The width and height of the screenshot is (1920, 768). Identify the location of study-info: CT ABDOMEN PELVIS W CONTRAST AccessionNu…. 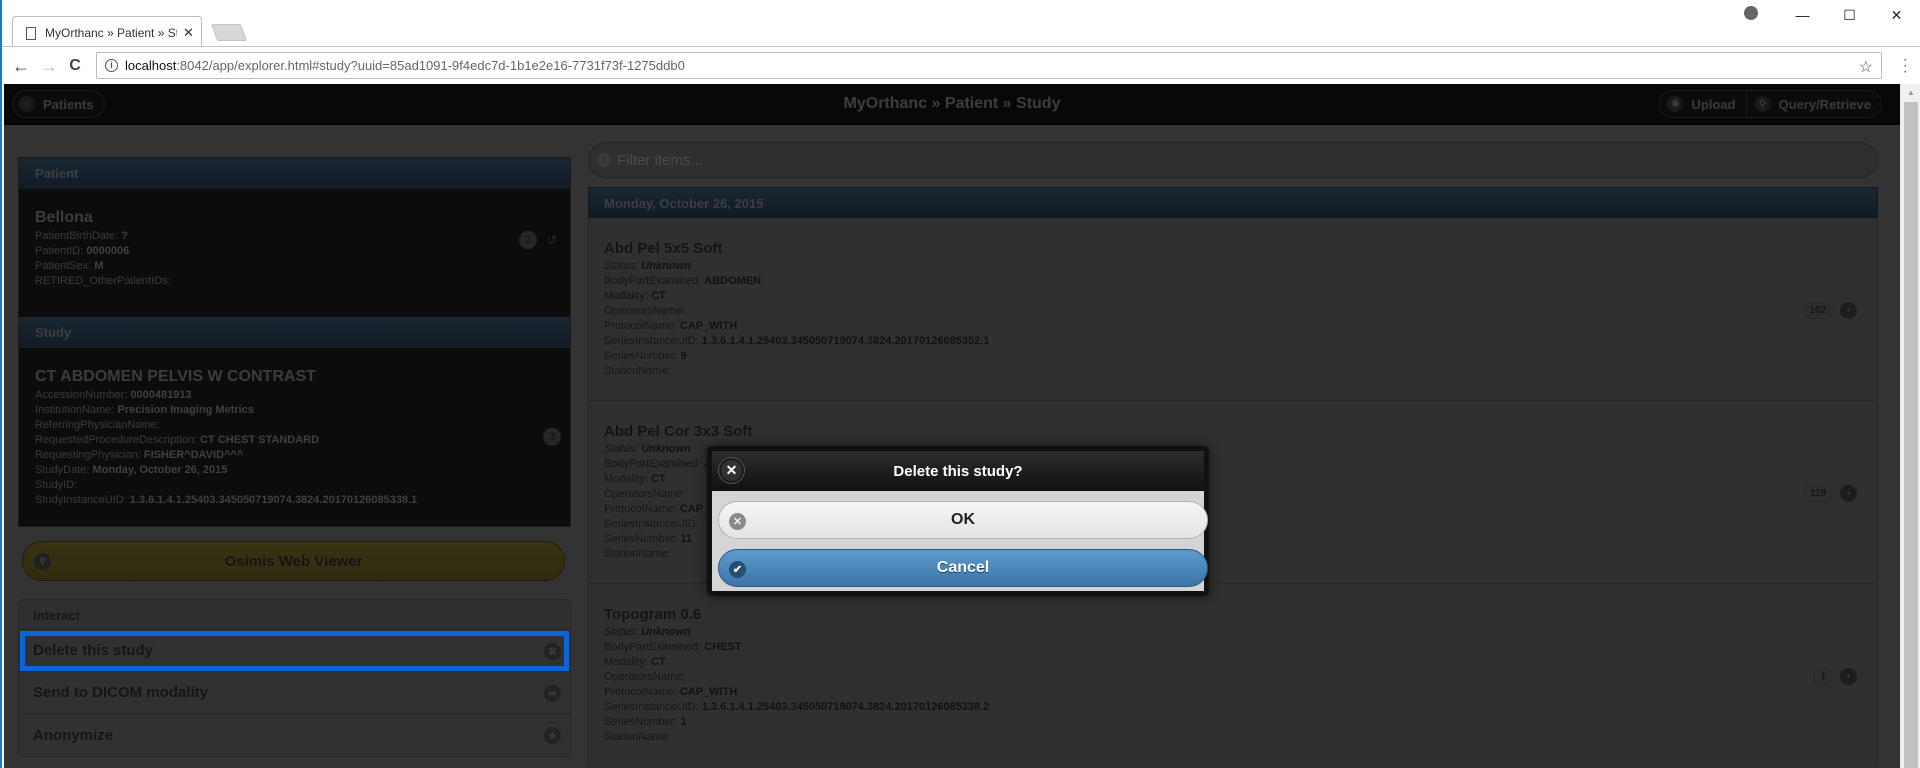
(294, 437).